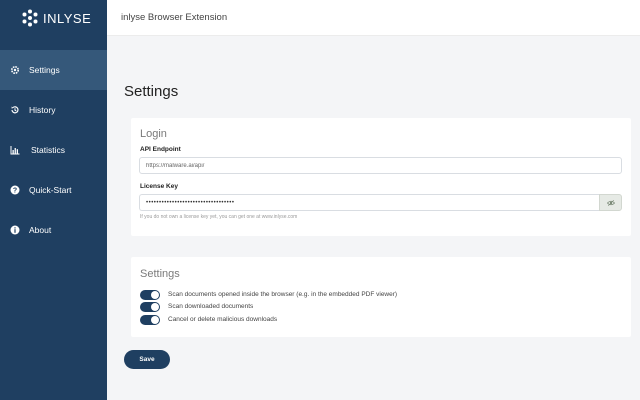  I want to click on question-icon: ?, so click(14, 190).